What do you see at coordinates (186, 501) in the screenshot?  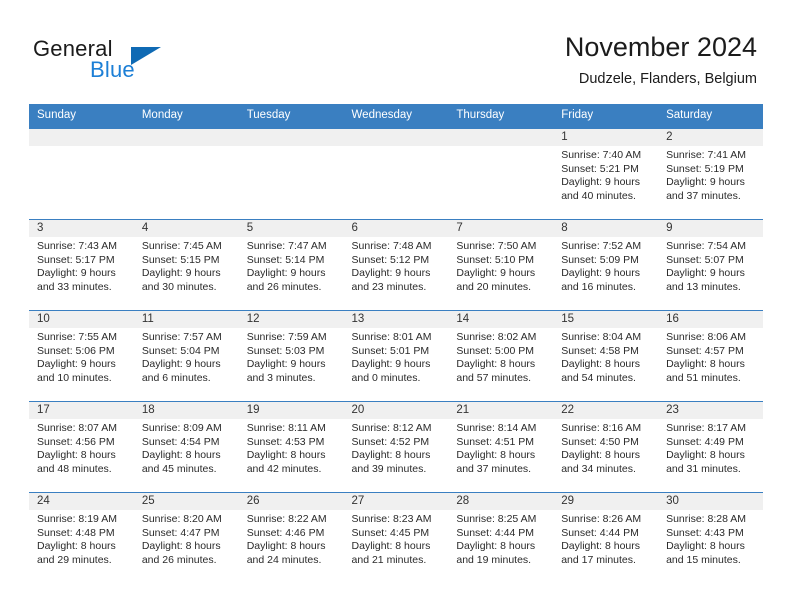 I see `day-number: 25` at bounding box center [186, 501].